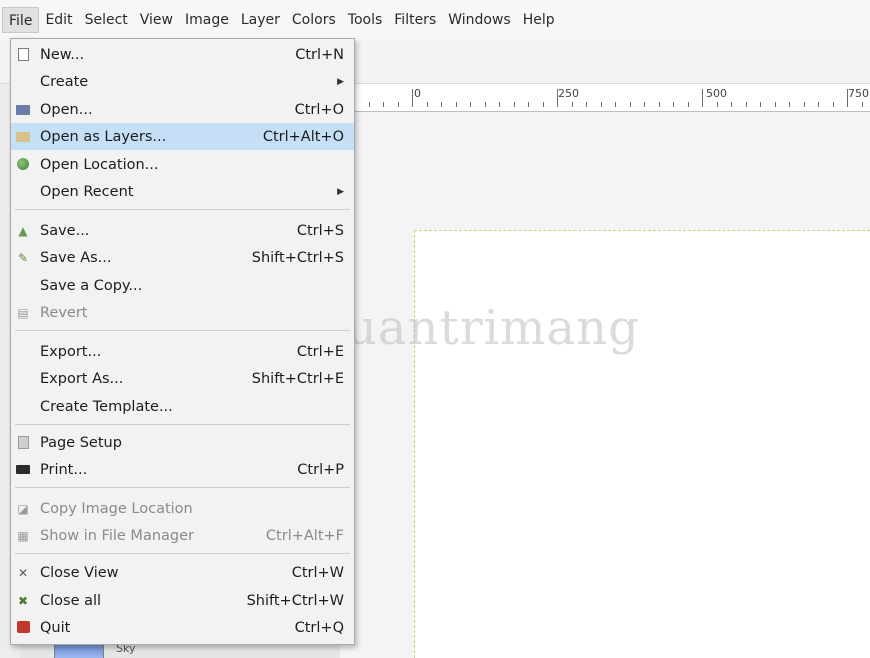 This screenshot has width=870, height=658. I want to click on file-manager-icon: ▦, so click(23, 535).